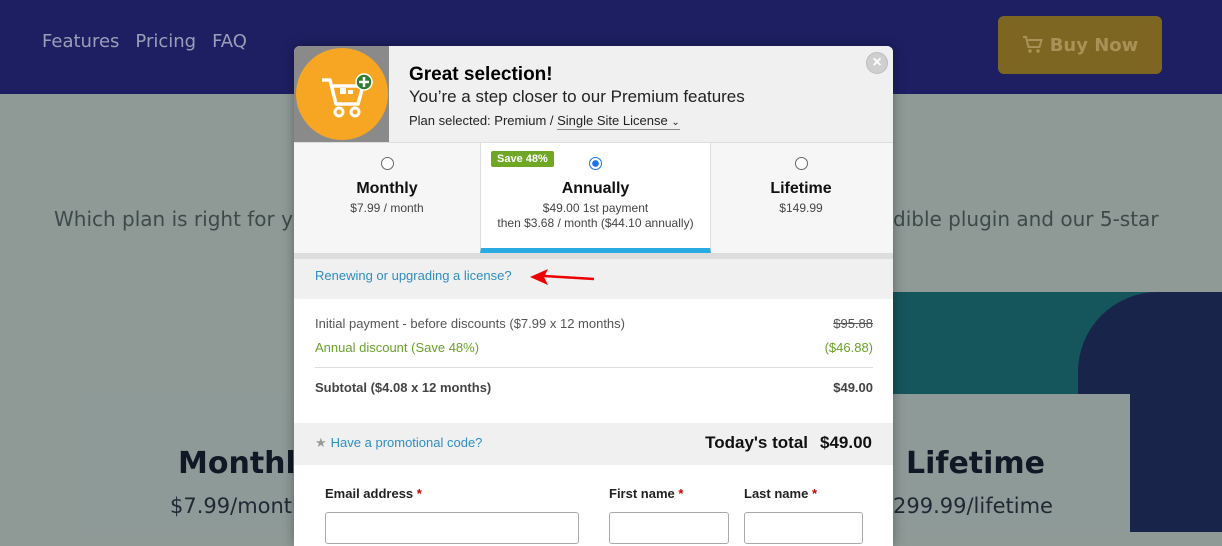 The height and width of the screenshot is (546, 1222). Describe the element at coordinates (853, 323) in the screenshot. I see `initial-payment-value: $95.88` at that location.